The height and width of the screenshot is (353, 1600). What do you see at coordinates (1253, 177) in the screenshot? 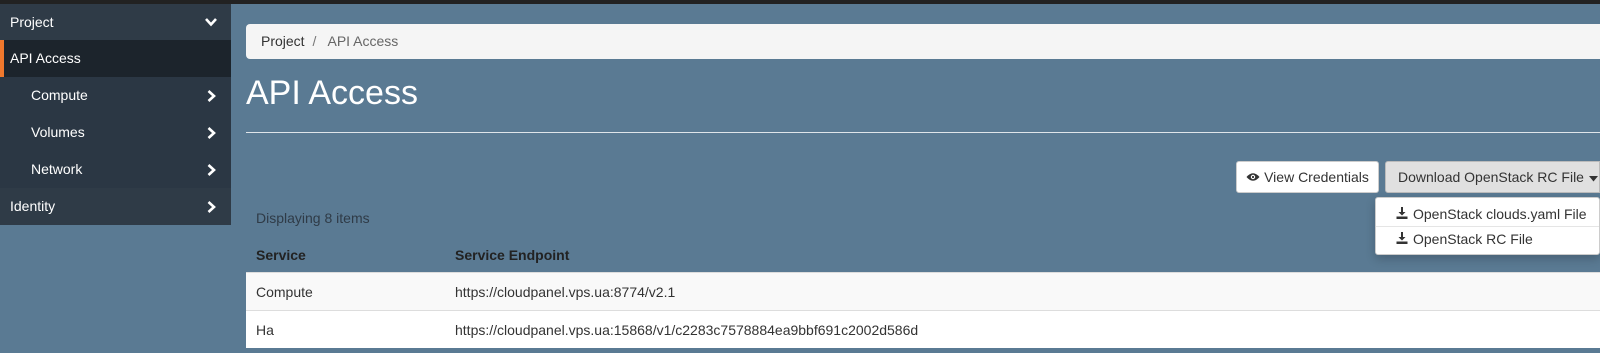
I see `eye-icon` at bounding box center [1253, 177].